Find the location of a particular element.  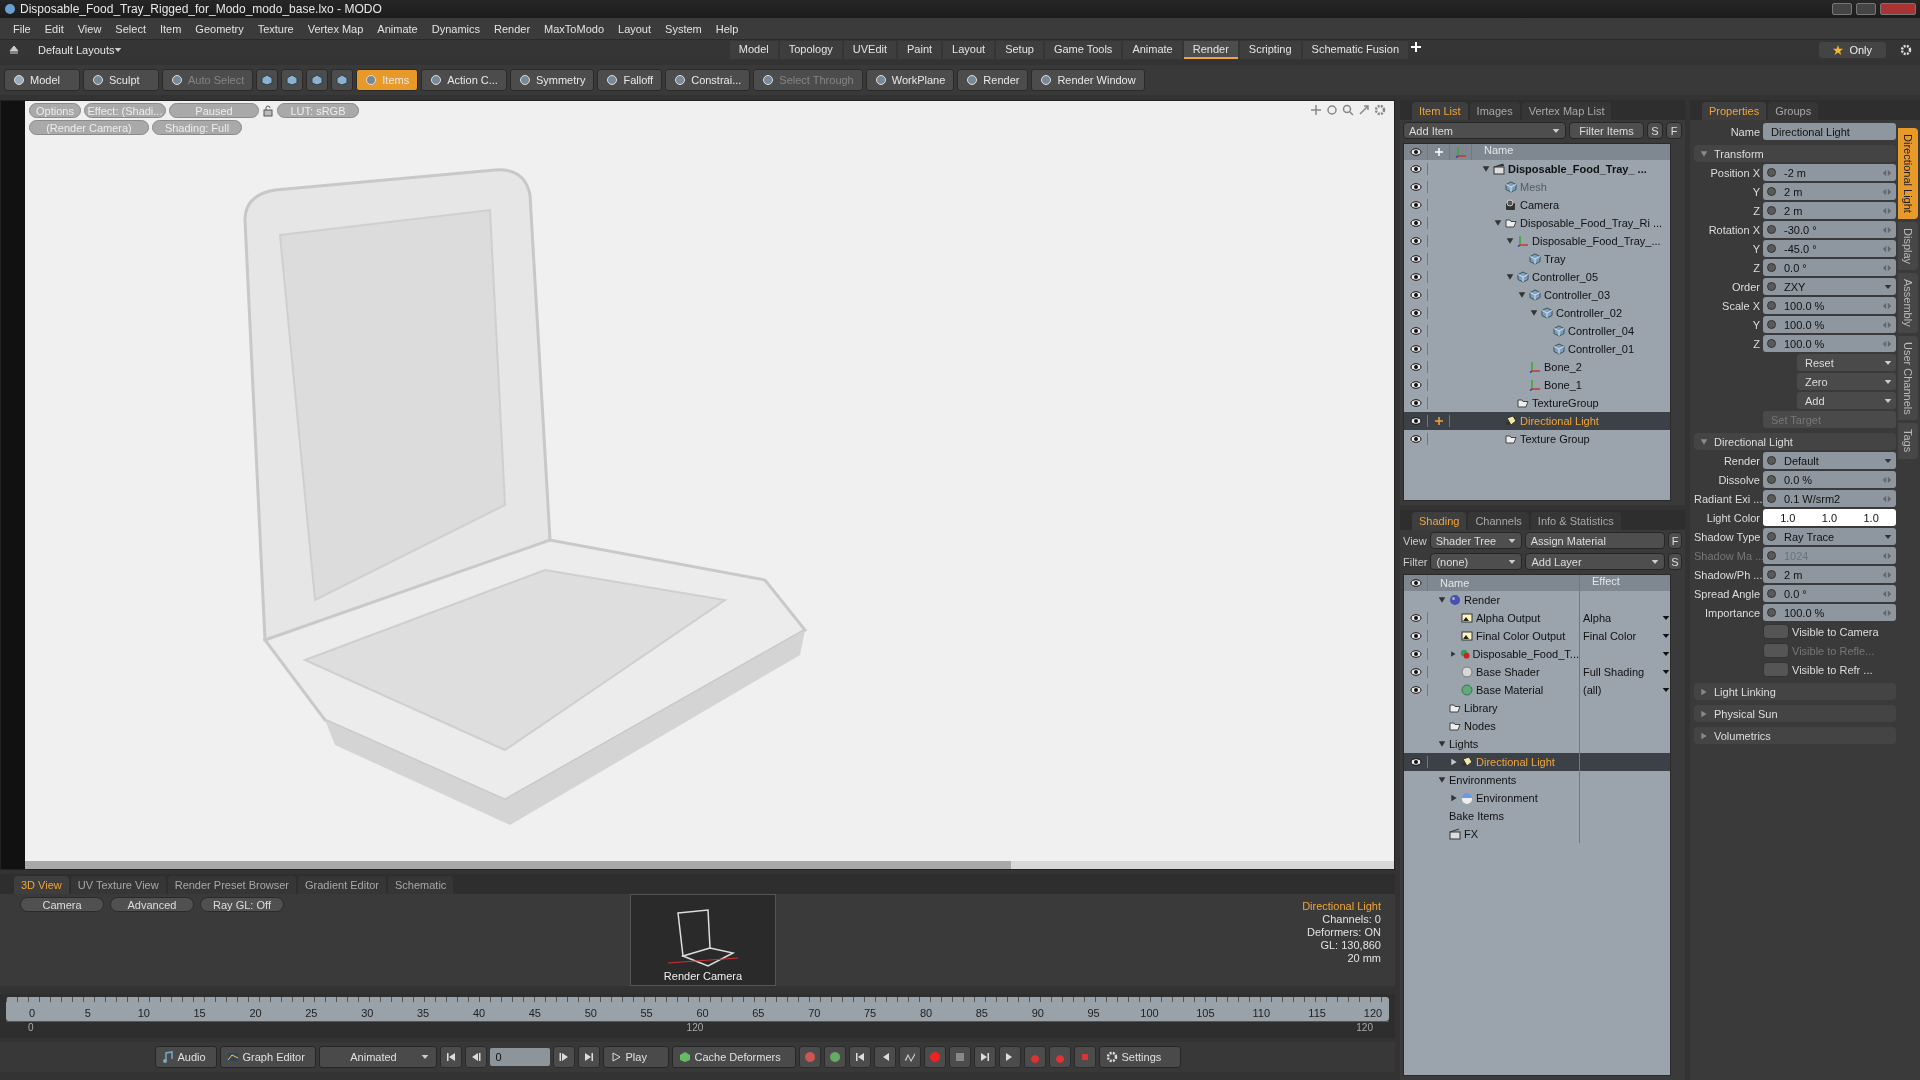

color-field: 1.0 1.0 1.0 is located at coordinates (1829, 517).